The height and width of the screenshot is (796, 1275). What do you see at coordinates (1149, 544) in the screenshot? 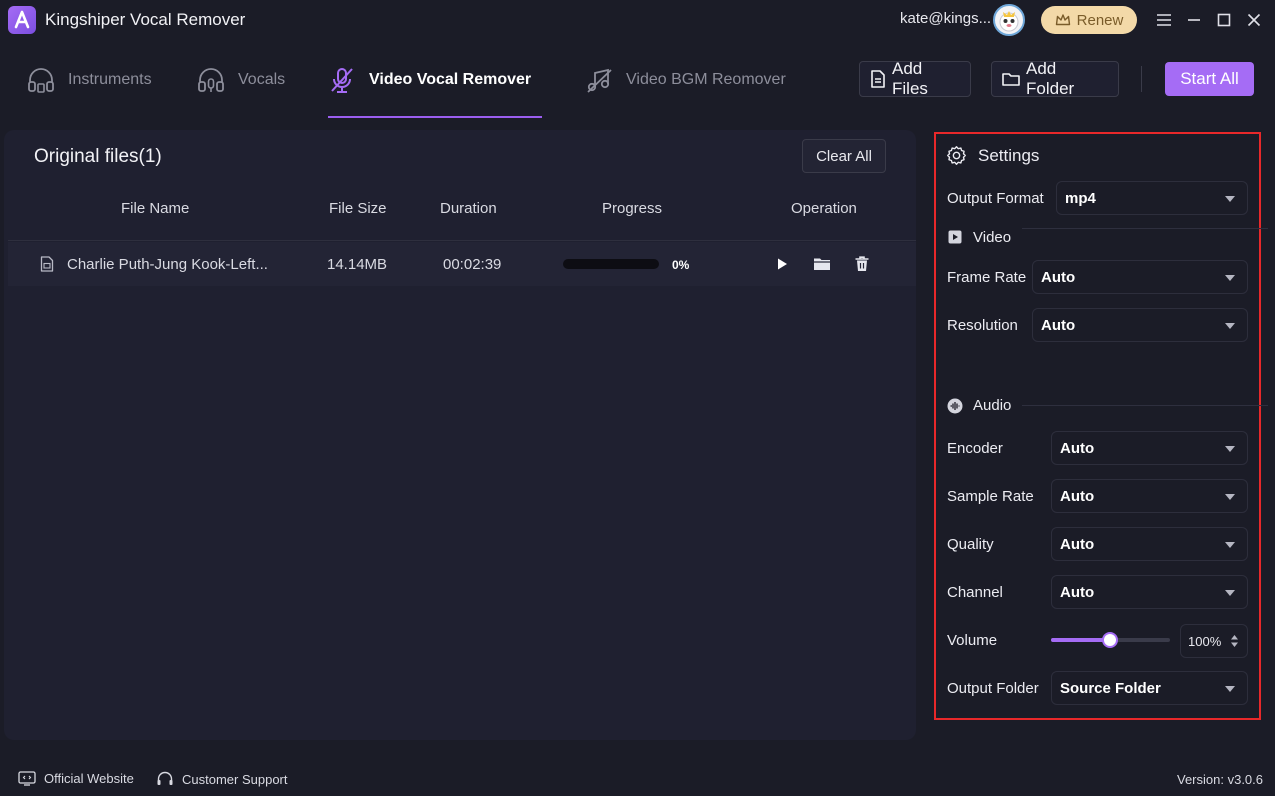
I see `quality-select: Auto` at bounding box center [1149, 544].